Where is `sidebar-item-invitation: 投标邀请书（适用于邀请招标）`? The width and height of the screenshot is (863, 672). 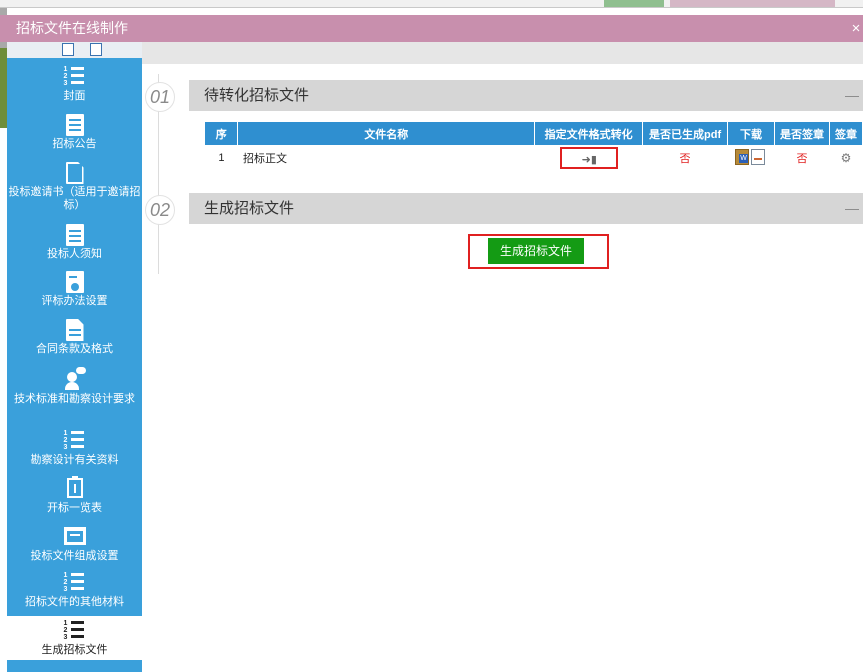 sidebar-item-invitation: 投标邀请书（适用于邀请招标） is located at coordinates (74, 190).